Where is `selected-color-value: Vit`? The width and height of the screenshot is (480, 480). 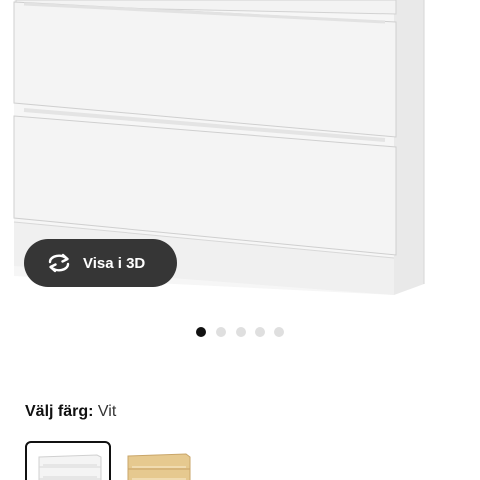 selected-color-value: Vit is located at coordinates (107, 411).